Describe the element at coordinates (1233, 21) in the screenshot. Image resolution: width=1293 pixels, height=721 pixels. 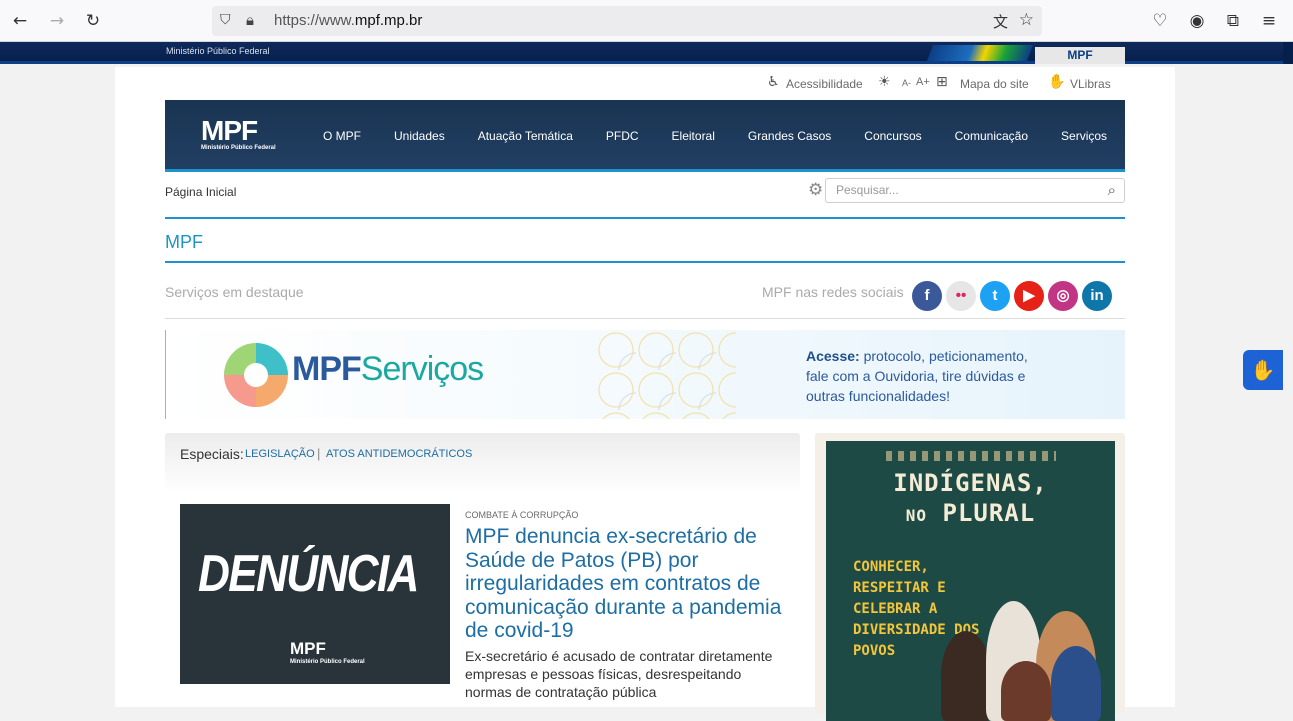
I see `extensions-icon: ⧉` at that location.